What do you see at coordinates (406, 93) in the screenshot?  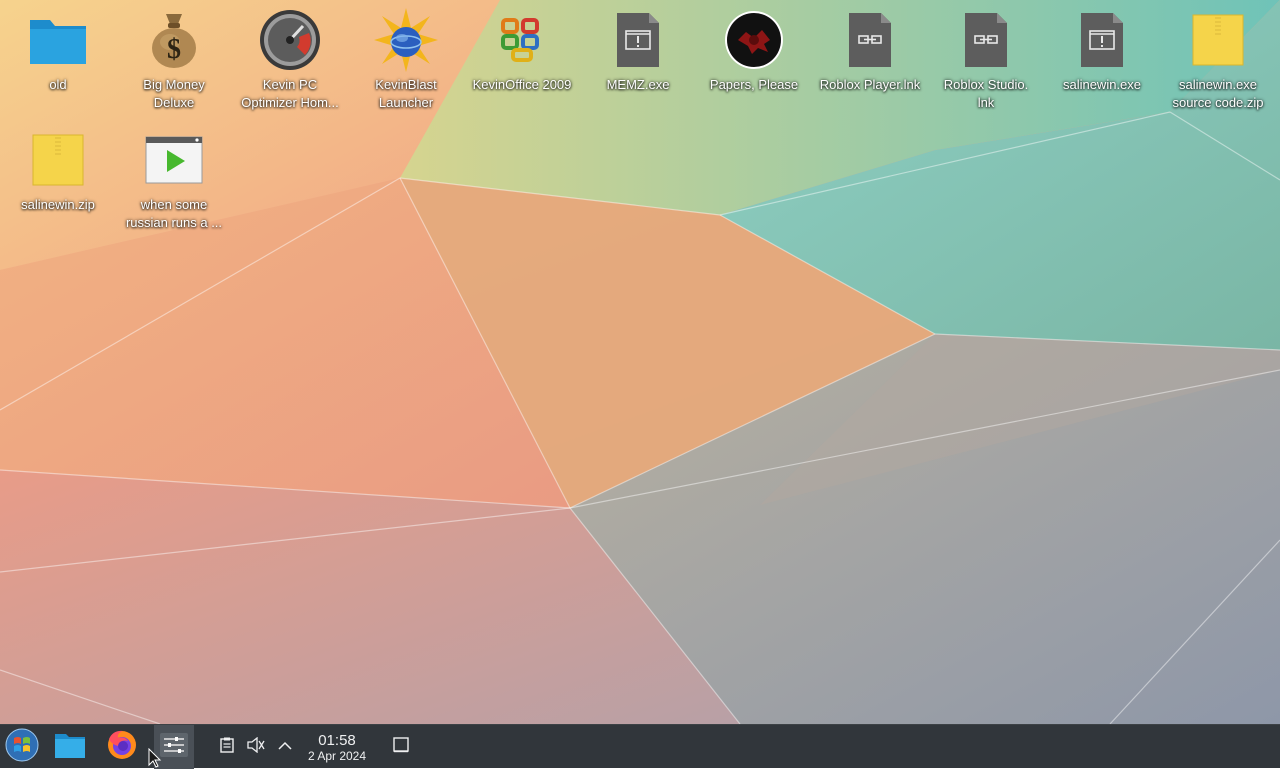 I see `icon-label: KevinBlast Launcher` at bounding box center [406, 93].